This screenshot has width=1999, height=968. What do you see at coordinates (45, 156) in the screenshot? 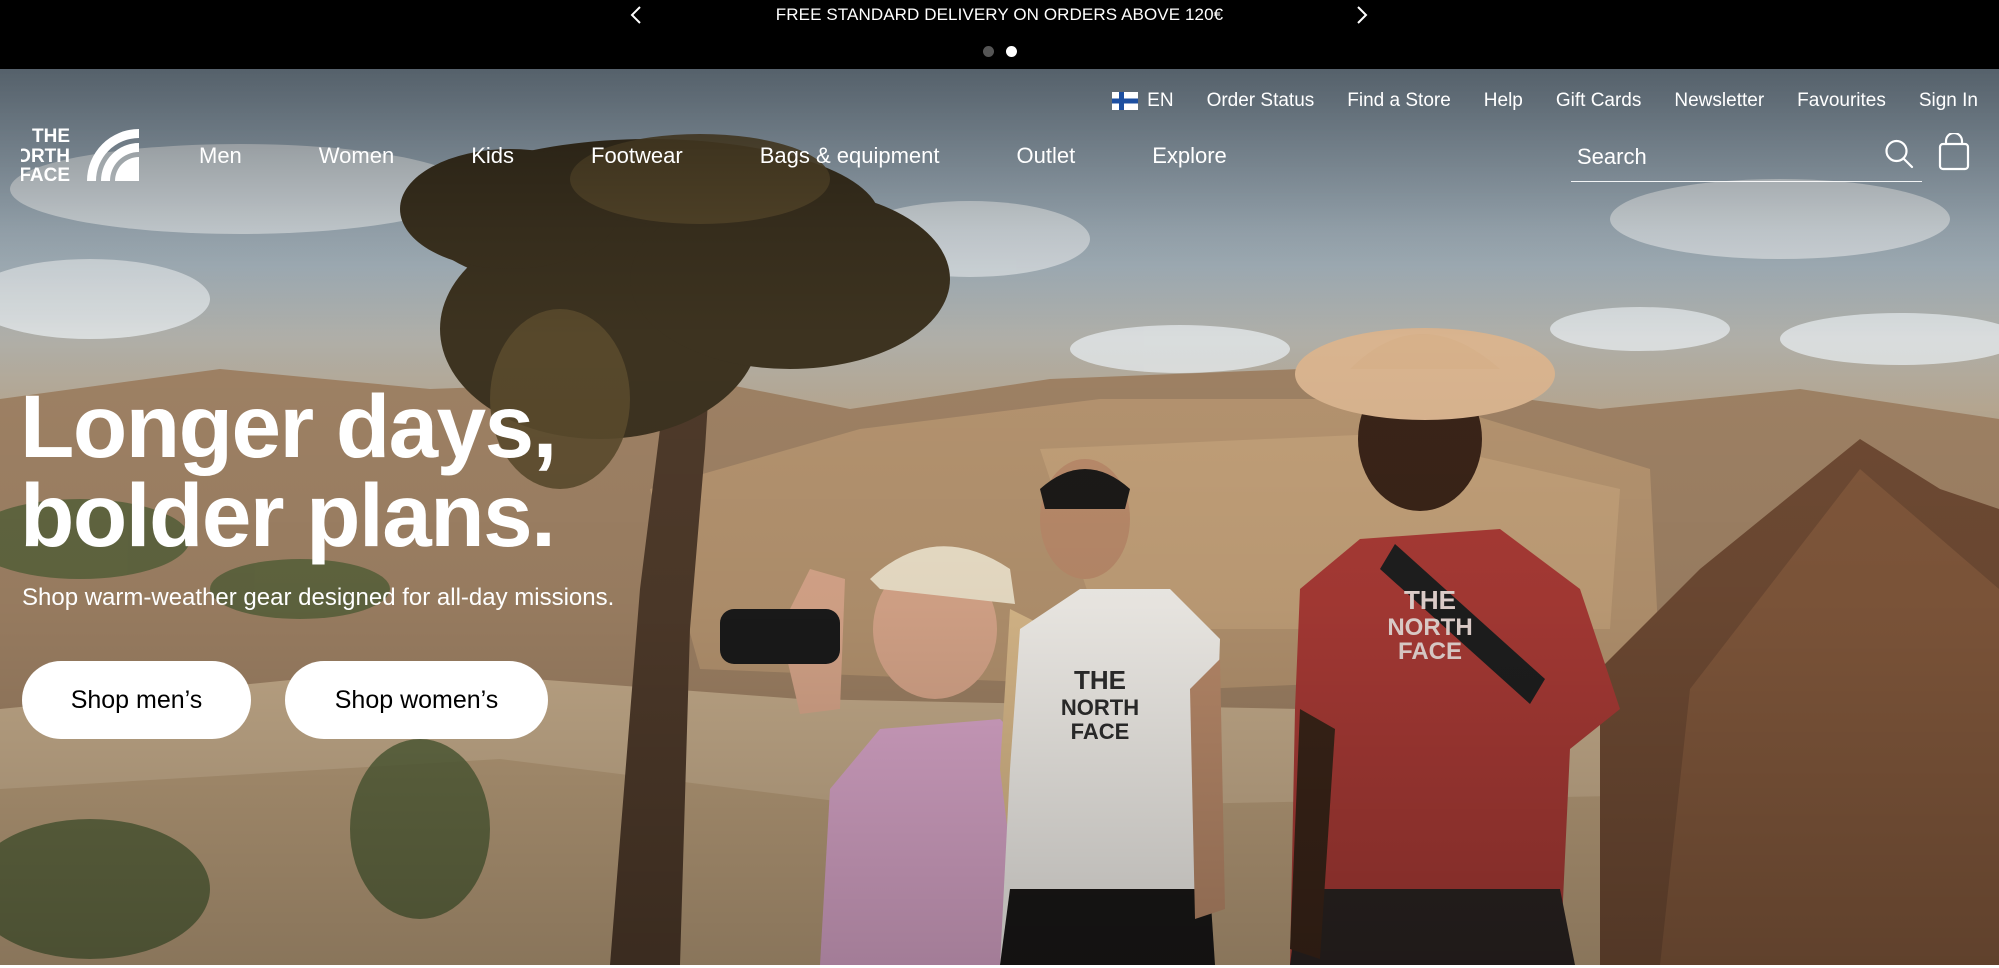
I see `svg-text: NORTH` at bounding box center [45, 156].